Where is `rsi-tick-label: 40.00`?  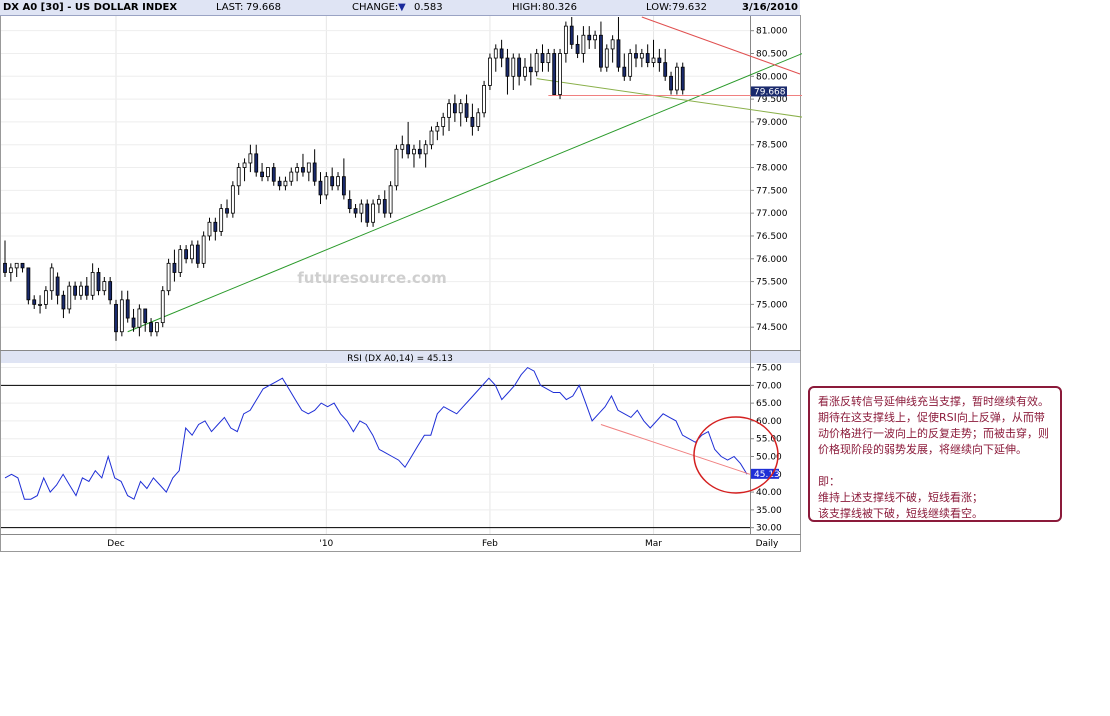
rsi-tick-label: 40.00 is located at coordinates (769, 493).